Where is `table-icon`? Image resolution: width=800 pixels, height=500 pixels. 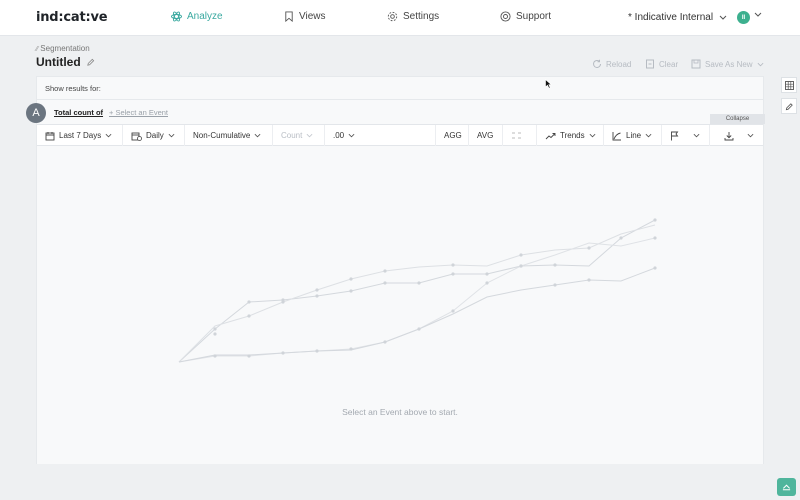
table-icon is located at coordinates (789, 85).